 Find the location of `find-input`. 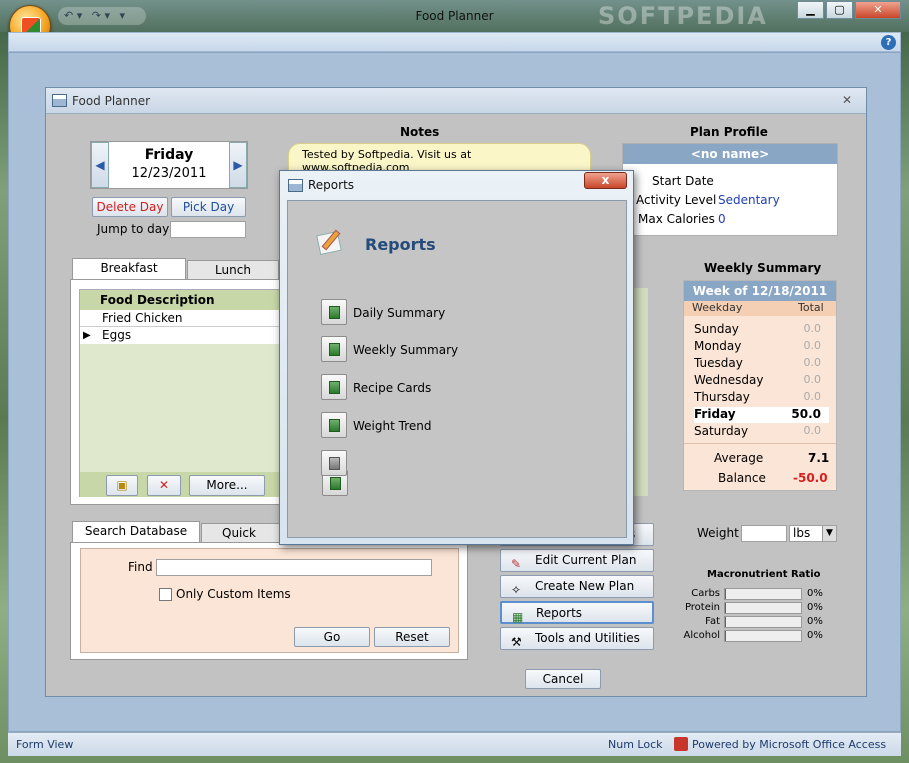

find-input is located at coordinates (294, 567).